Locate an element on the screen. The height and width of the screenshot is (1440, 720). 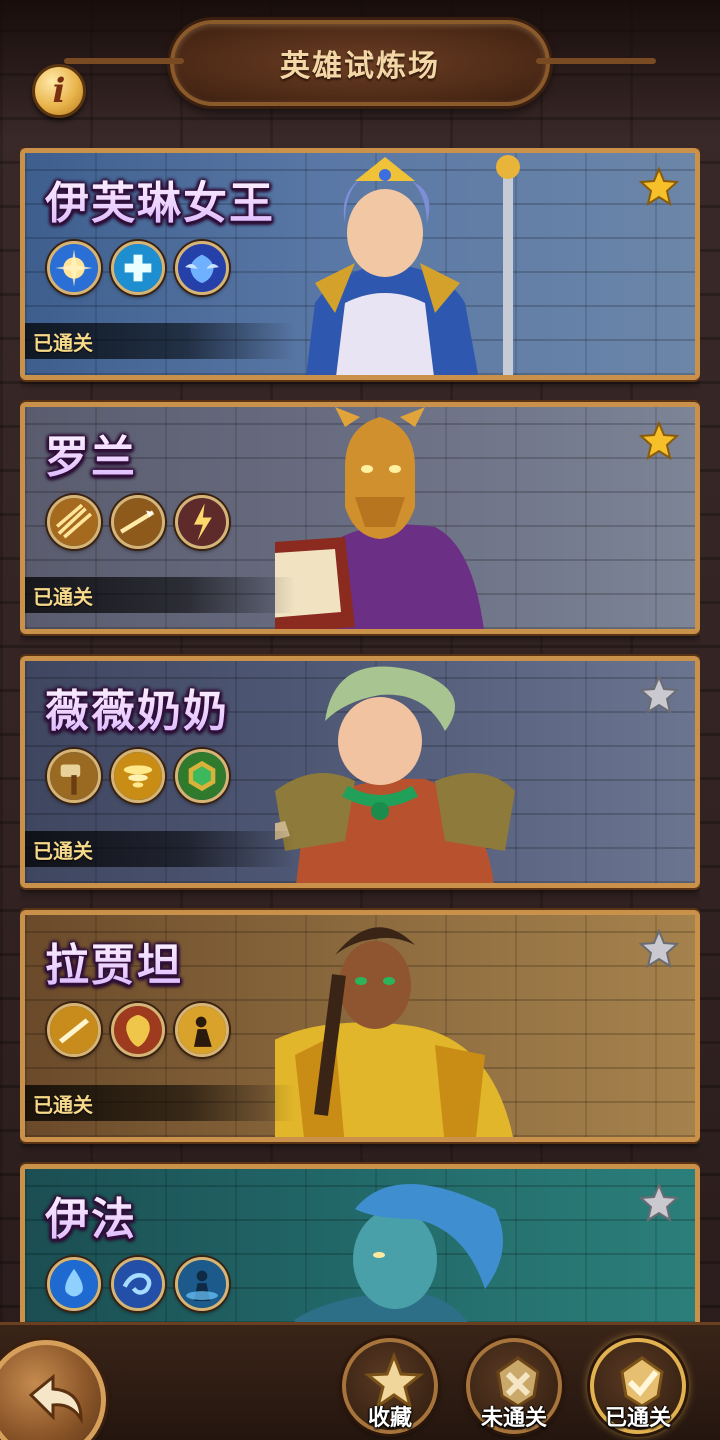
lightning-strike-icon is located at coordinates (202, 522).